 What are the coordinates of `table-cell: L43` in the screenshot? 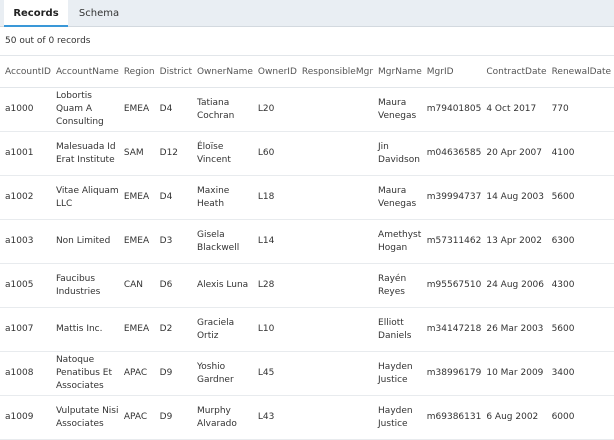 It's located at (274, 417).